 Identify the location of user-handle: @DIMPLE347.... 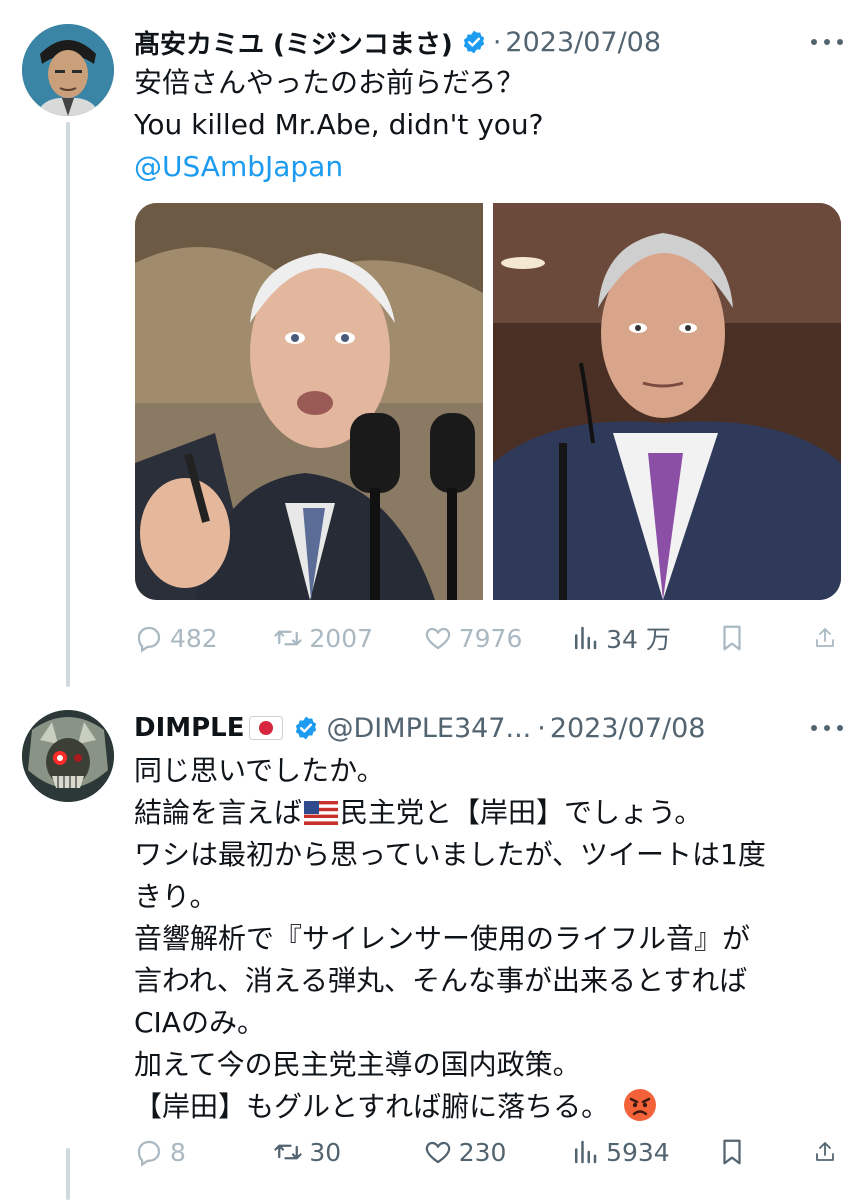
(429, 728).